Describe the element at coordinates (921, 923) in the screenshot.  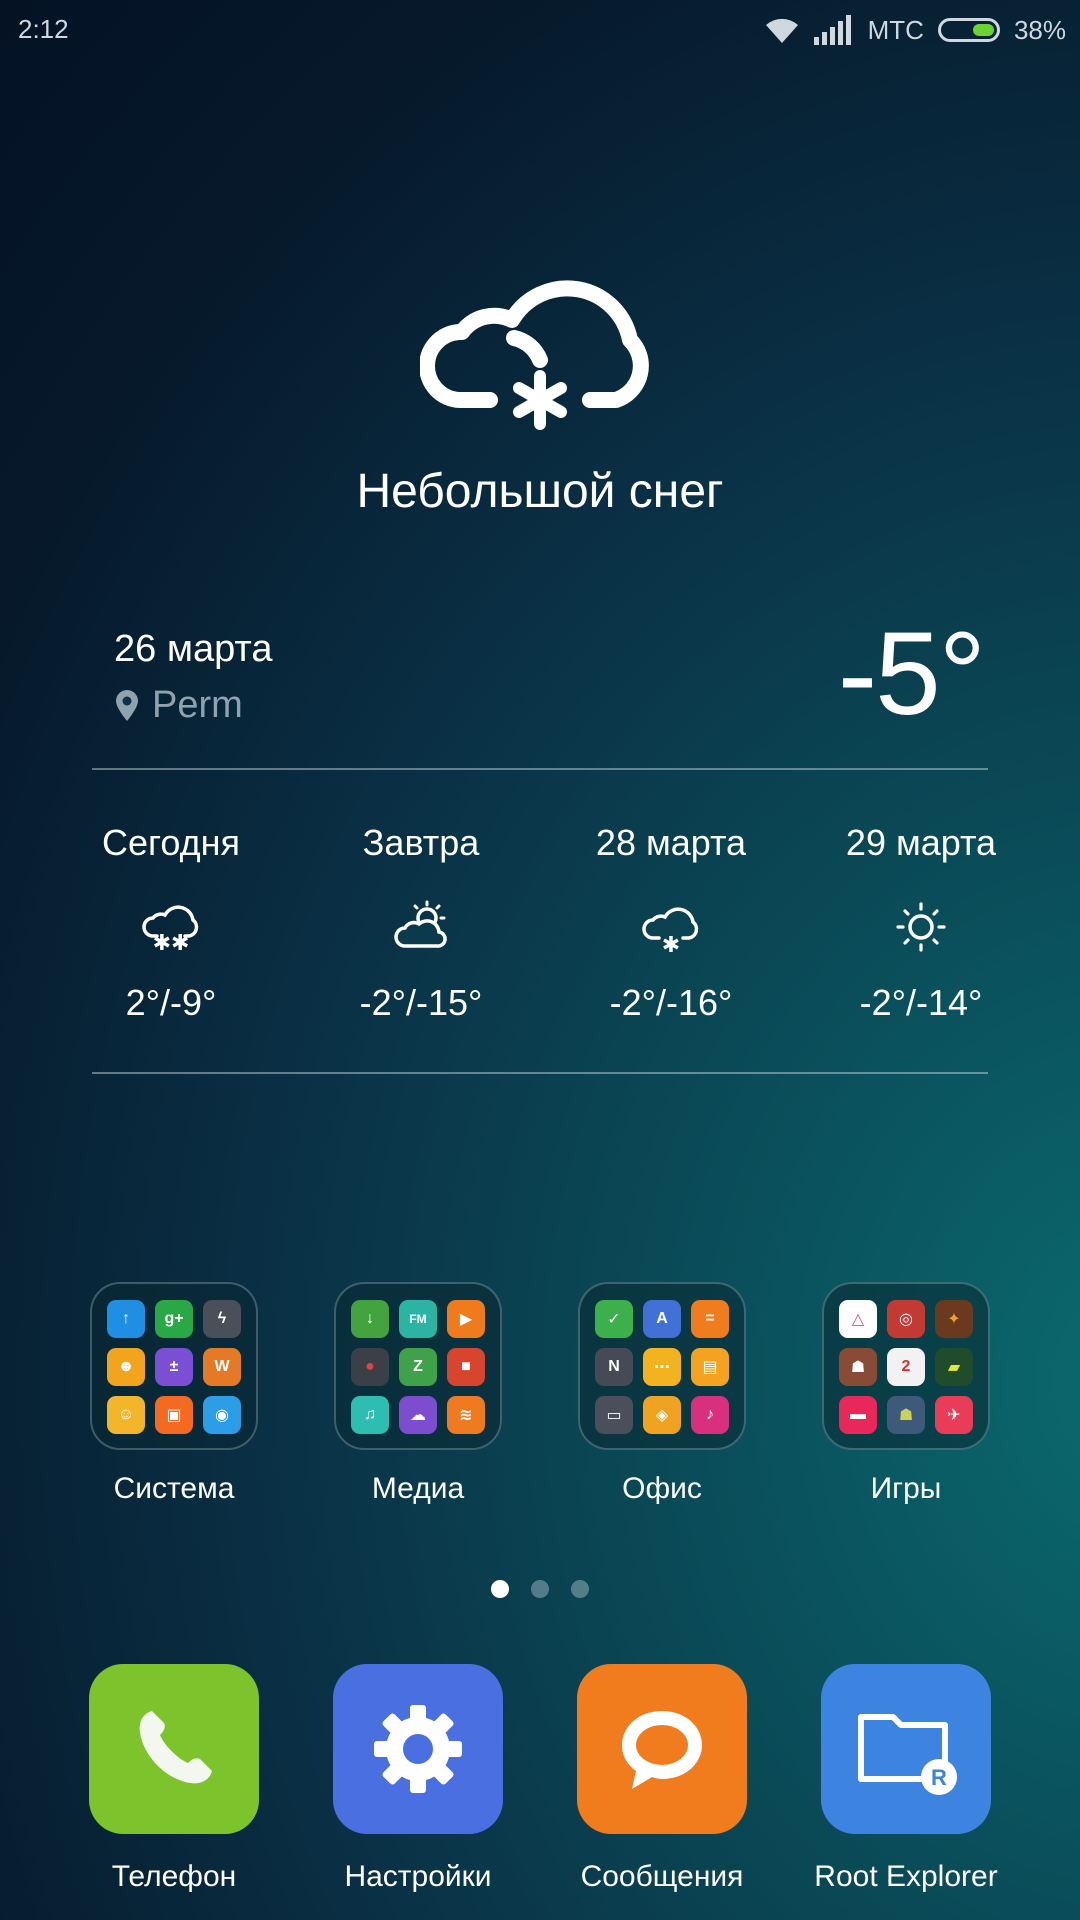
I see `forecast-day-4: 29 марта -2°/-14°` at that location.